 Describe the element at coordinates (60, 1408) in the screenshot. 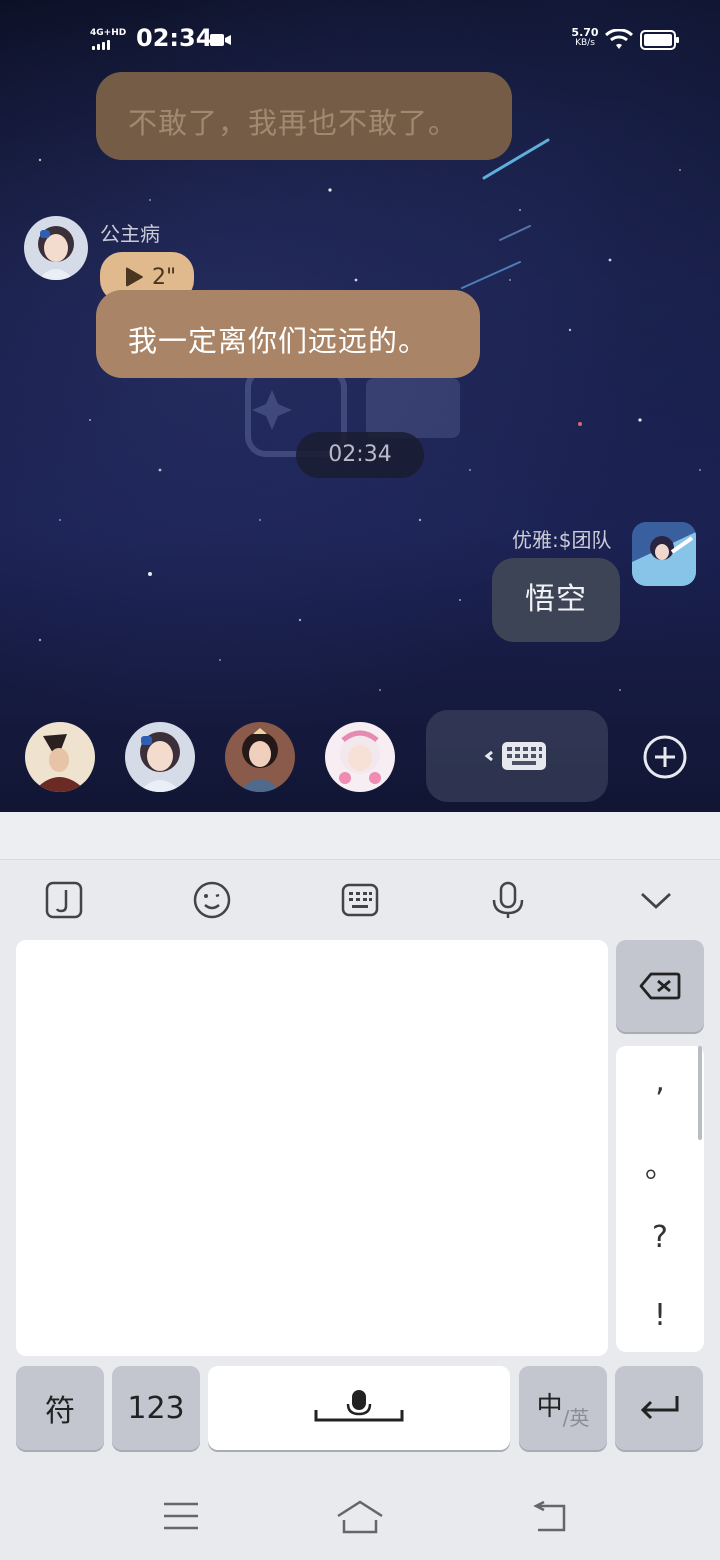

I see `symbol-key: 符` at that location.